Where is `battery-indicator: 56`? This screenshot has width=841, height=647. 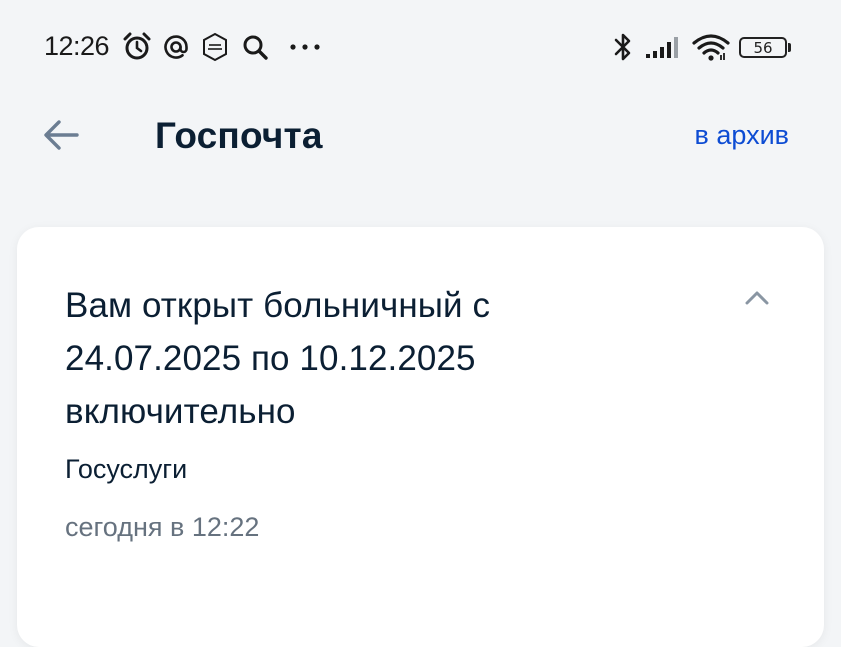 battery-indicator: 56 is located at coordinates (763, 47).